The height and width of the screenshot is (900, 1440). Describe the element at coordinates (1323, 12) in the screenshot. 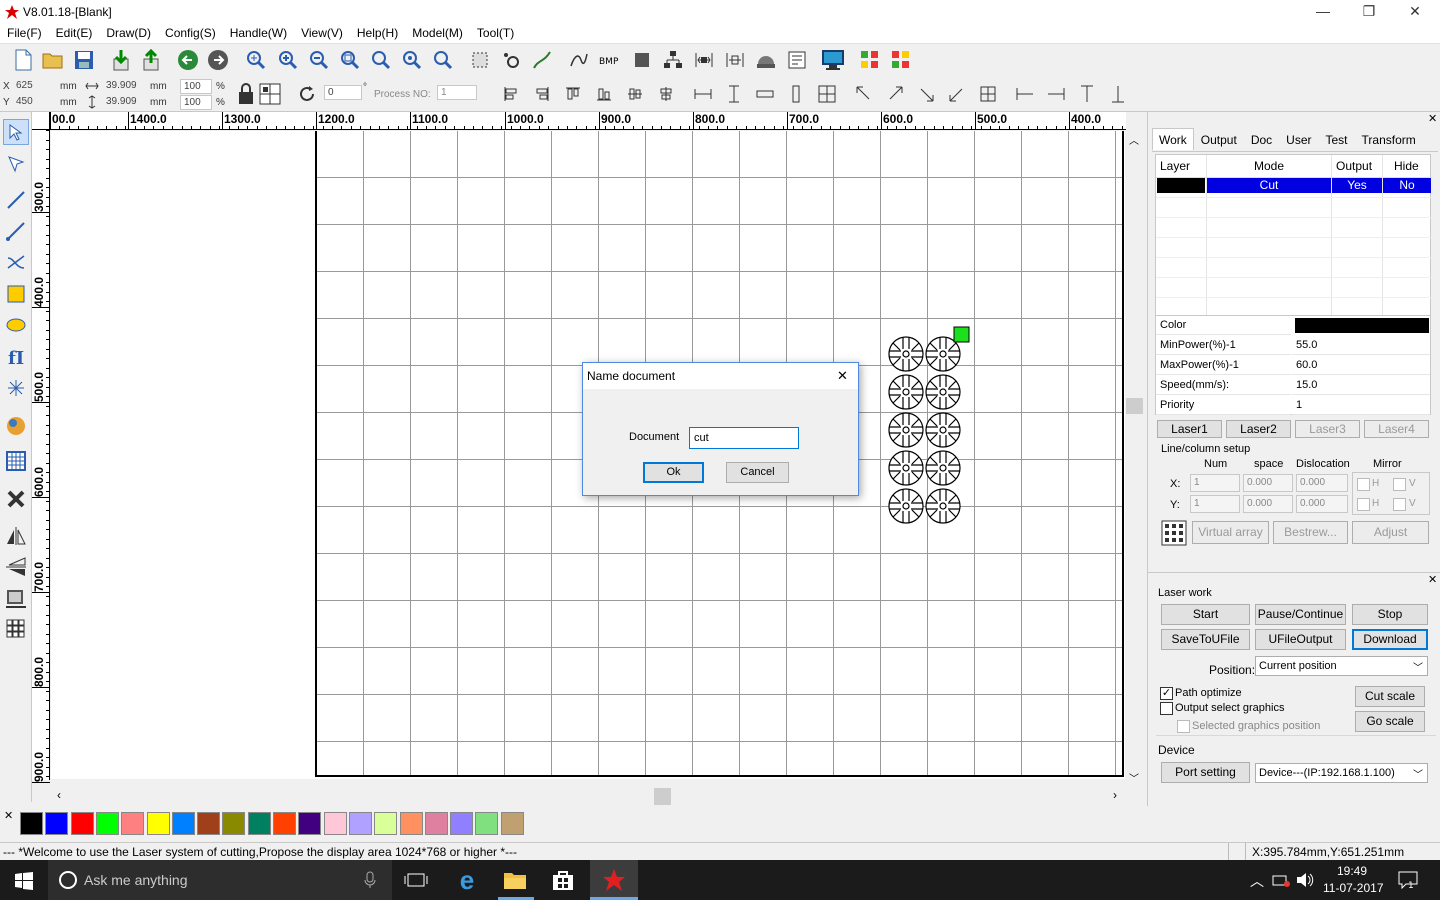

I see `minimize-button: —` at that location.